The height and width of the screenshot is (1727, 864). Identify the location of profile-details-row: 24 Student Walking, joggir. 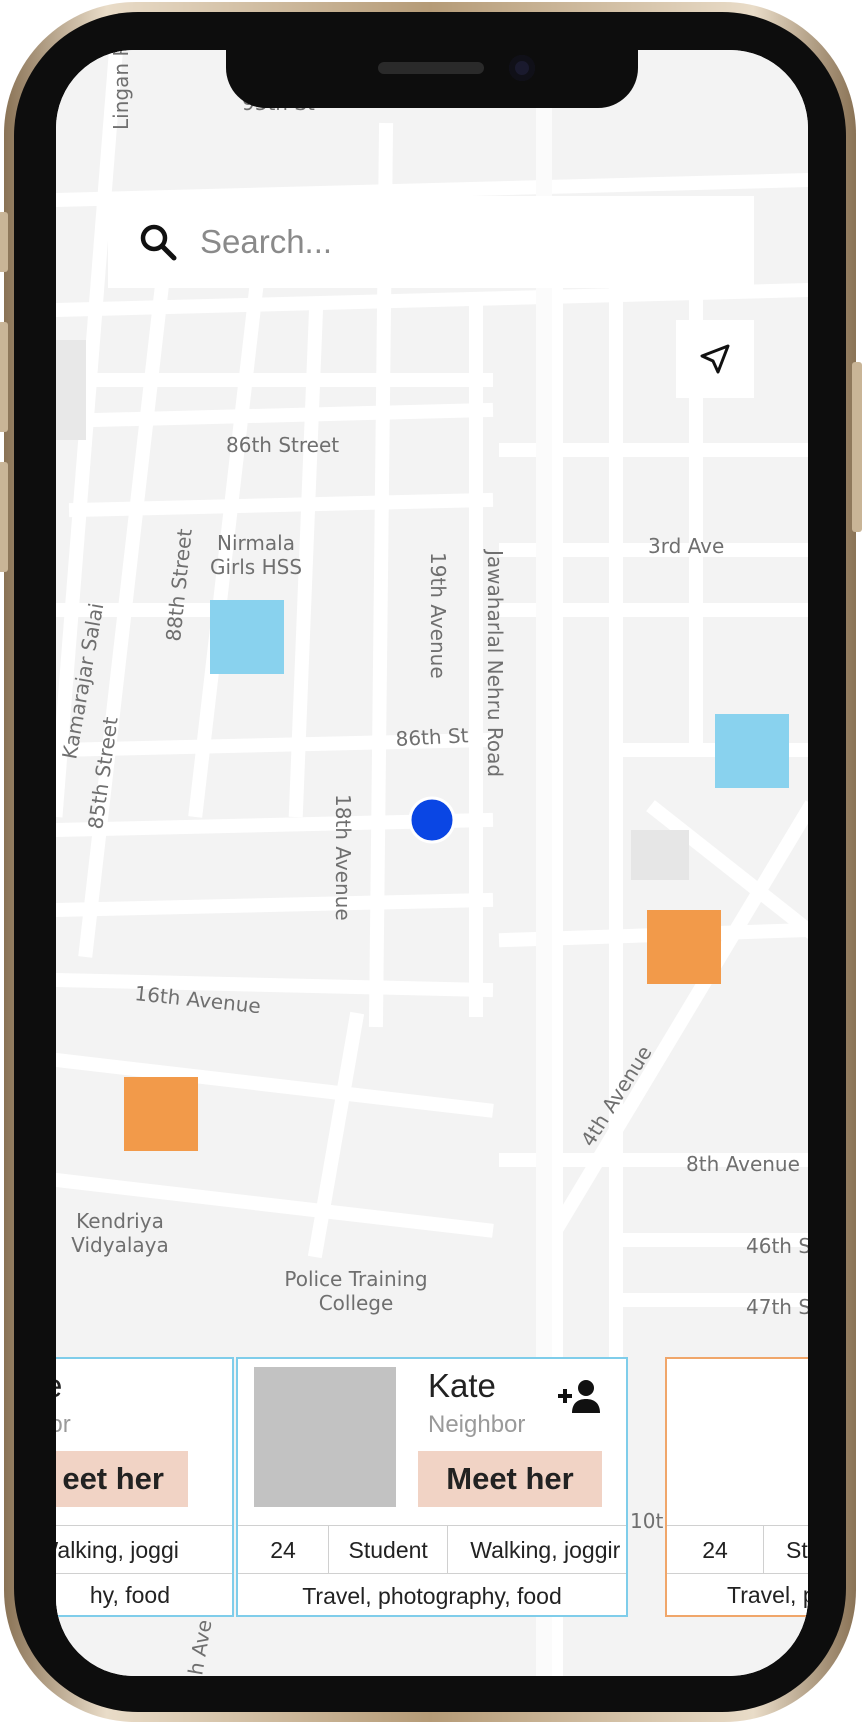
(432, 1549).